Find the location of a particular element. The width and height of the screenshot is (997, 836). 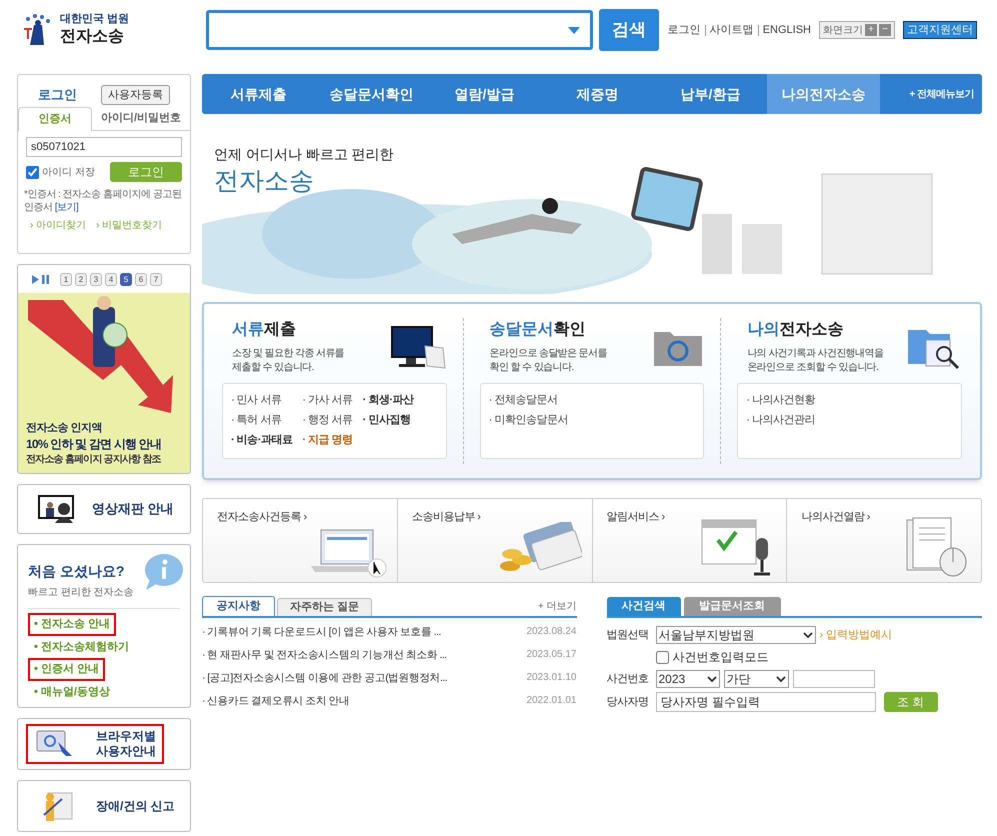

service-description: 소장 및 필요한 각종 서류를 제출할 수 있습니다. is located at coordinates (288, 361).